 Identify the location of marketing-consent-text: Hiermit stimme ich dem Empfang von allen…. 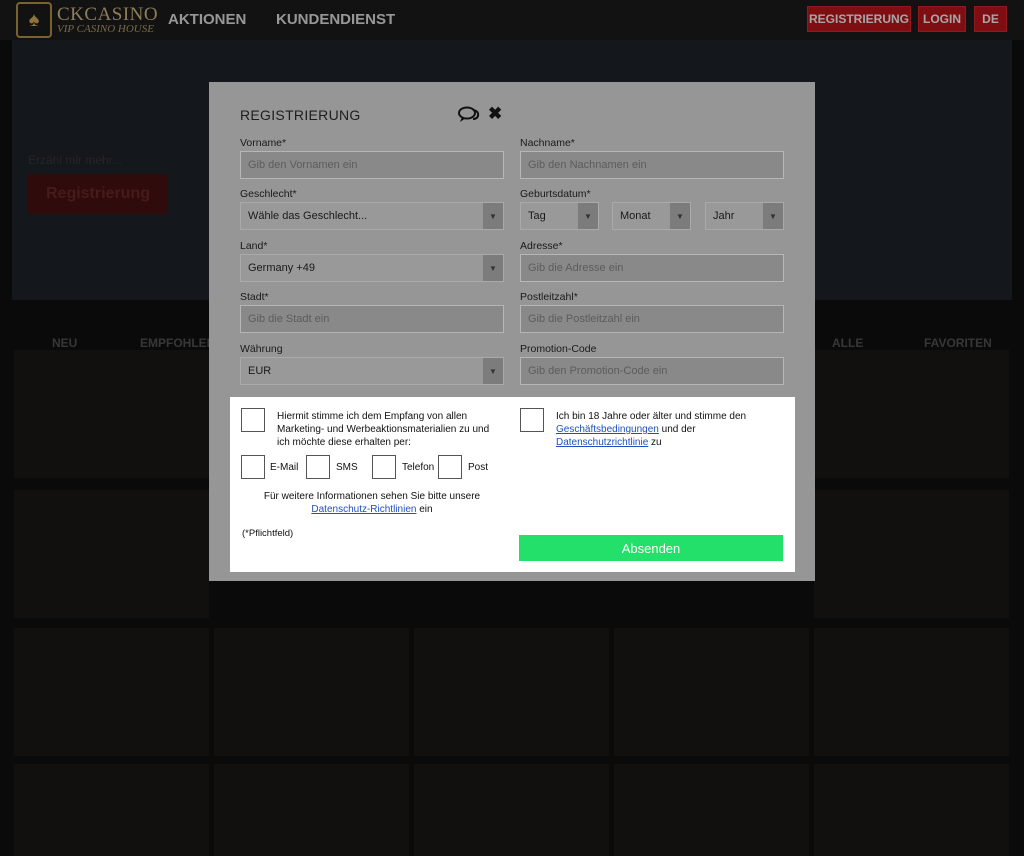
(383, 429).